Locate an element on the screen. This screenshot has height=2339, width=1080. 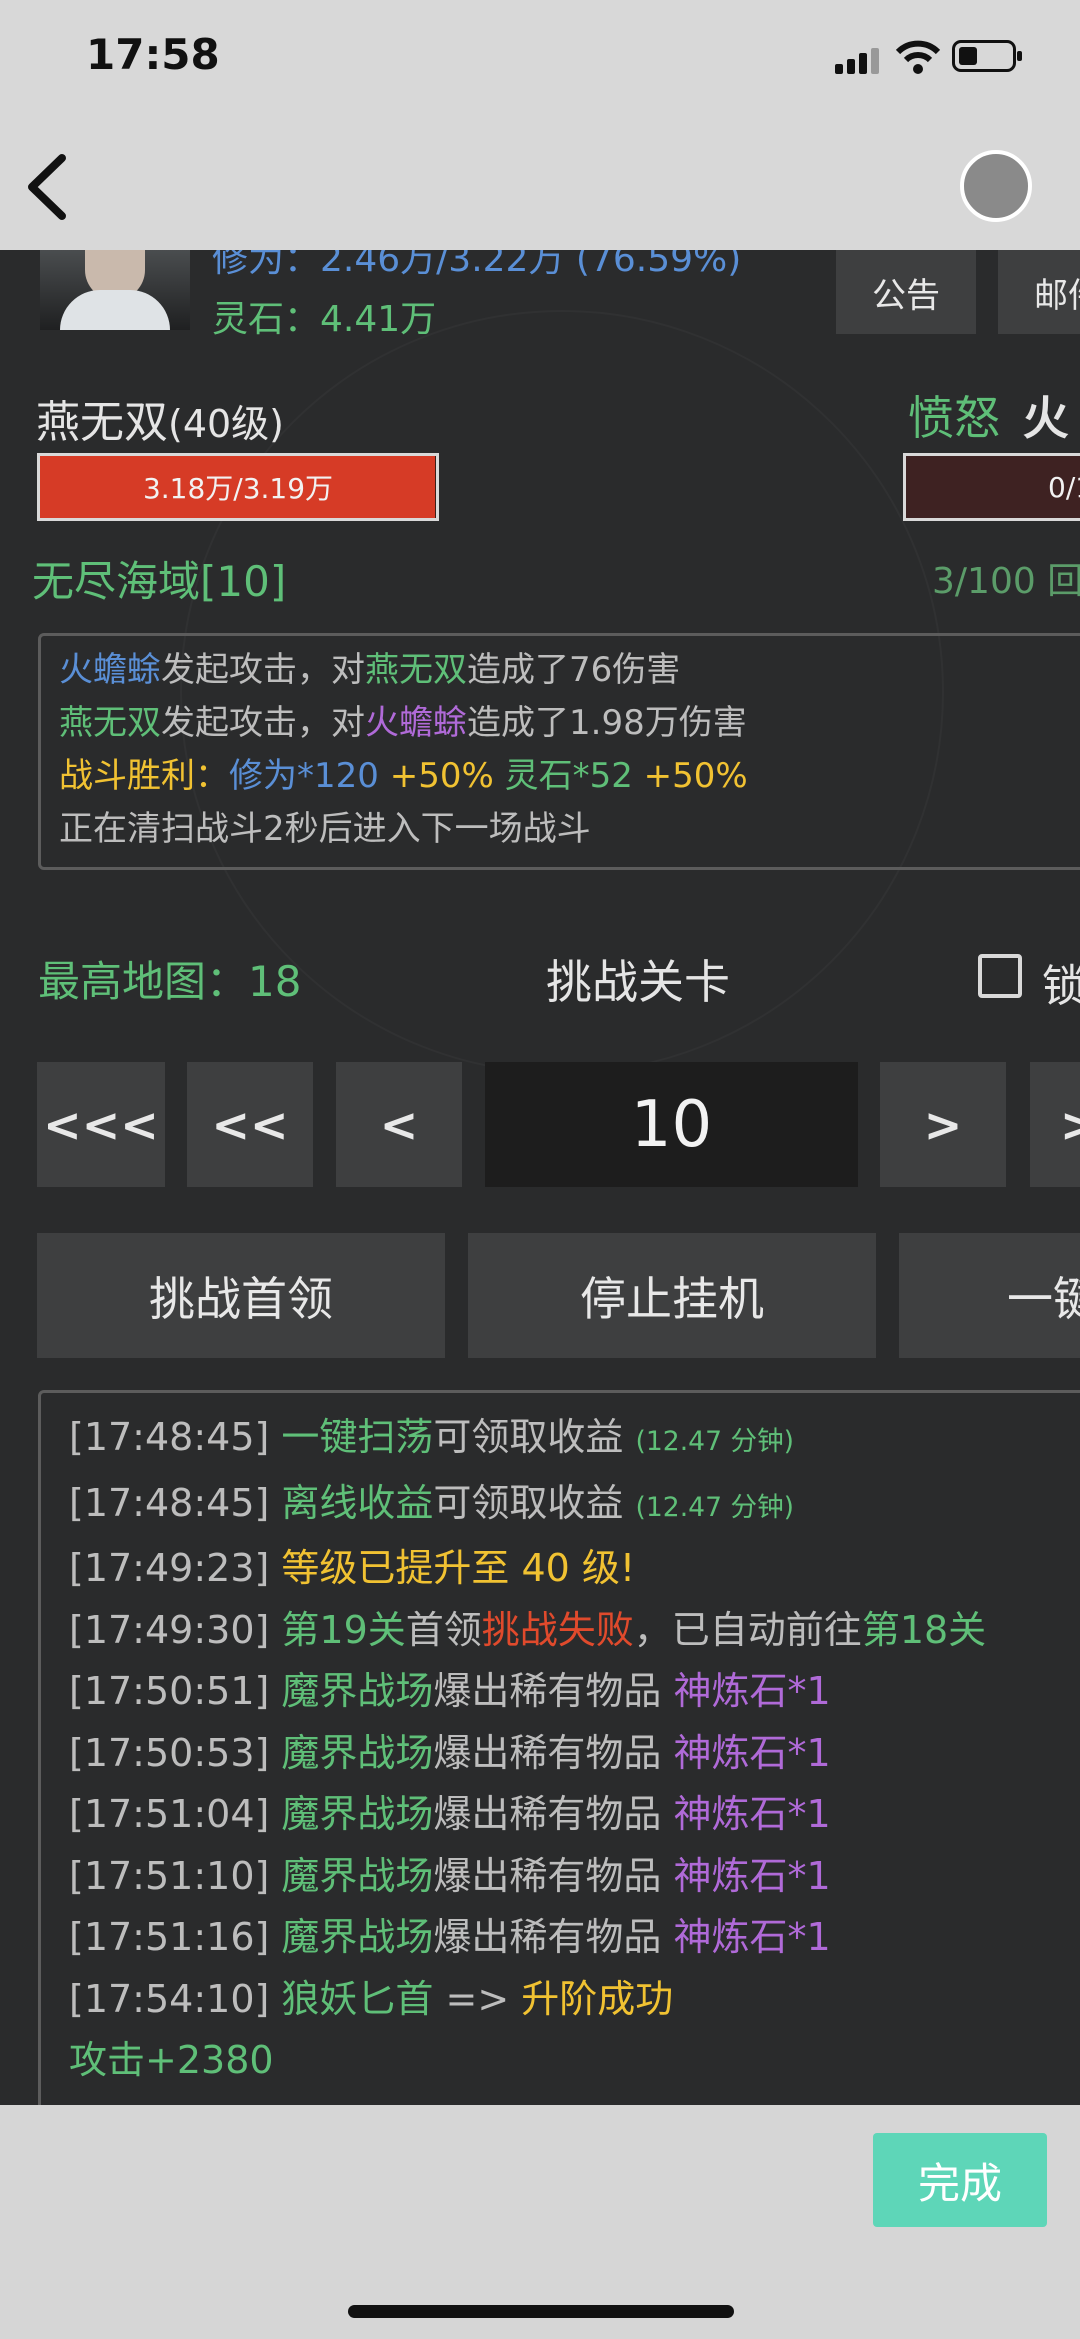
stop-idle-button: 停止挂机 is located at coordinates (672, 1295).